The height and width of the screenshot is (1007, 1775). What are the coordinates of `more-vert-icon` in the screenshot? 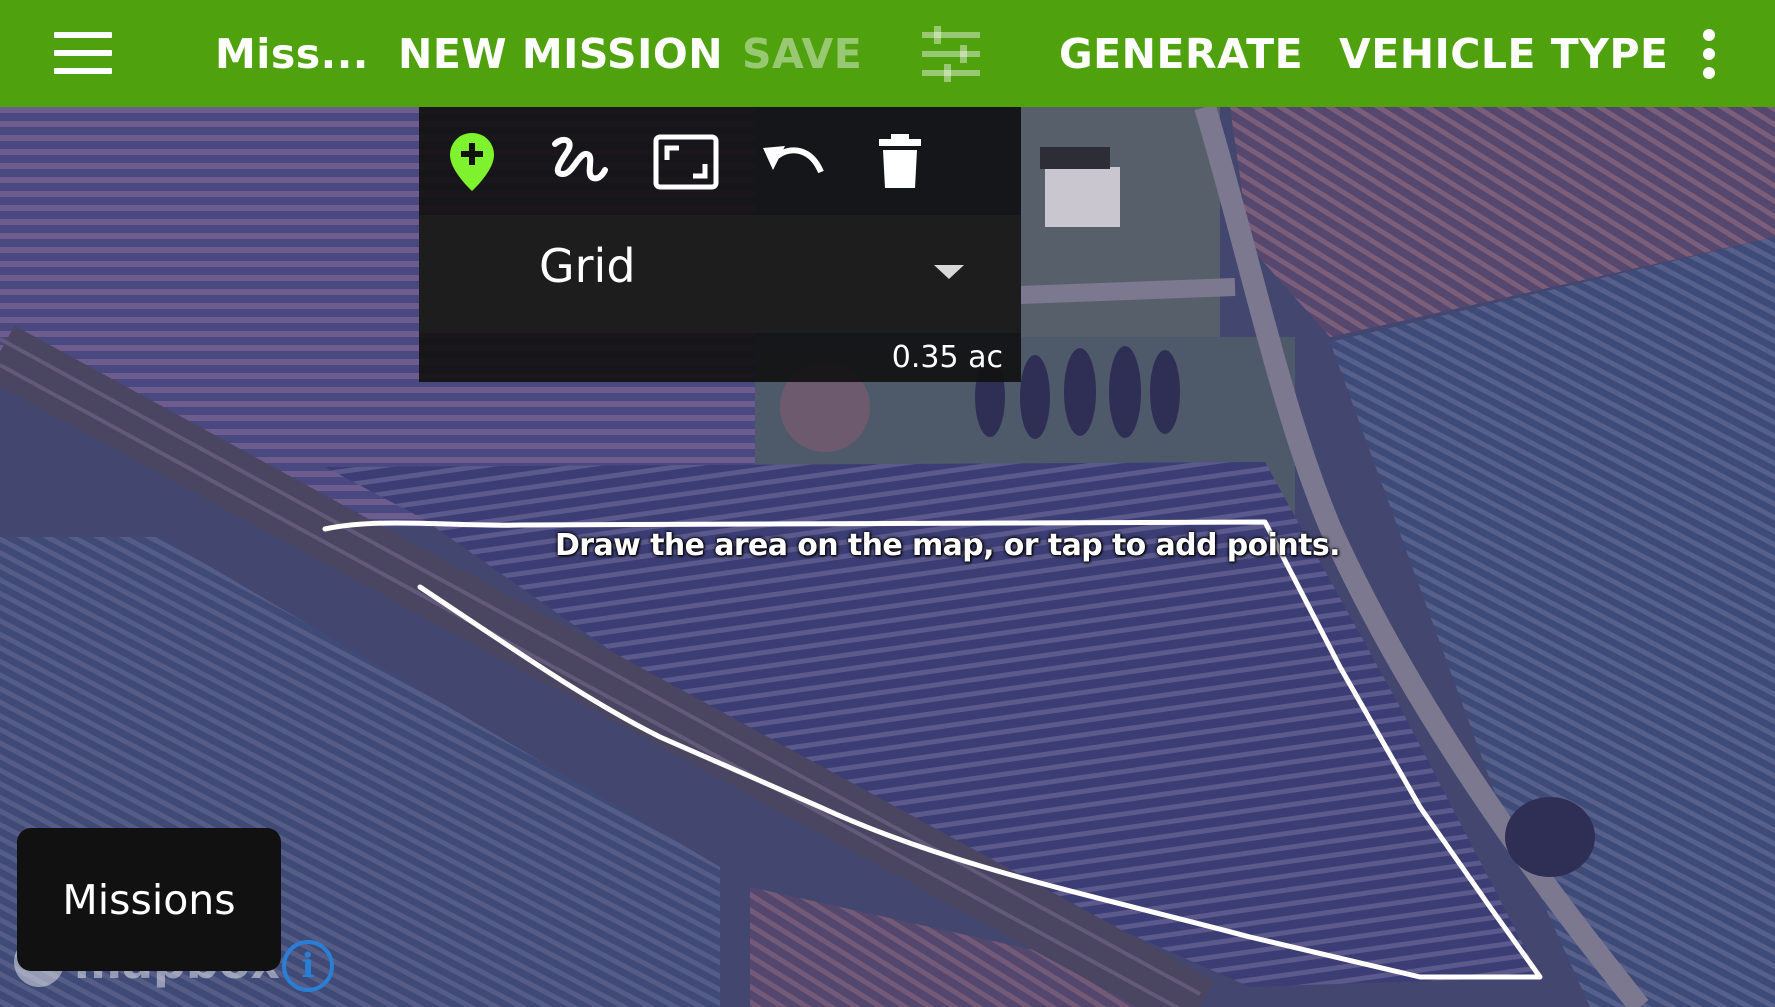 It's located at (1709, 53).